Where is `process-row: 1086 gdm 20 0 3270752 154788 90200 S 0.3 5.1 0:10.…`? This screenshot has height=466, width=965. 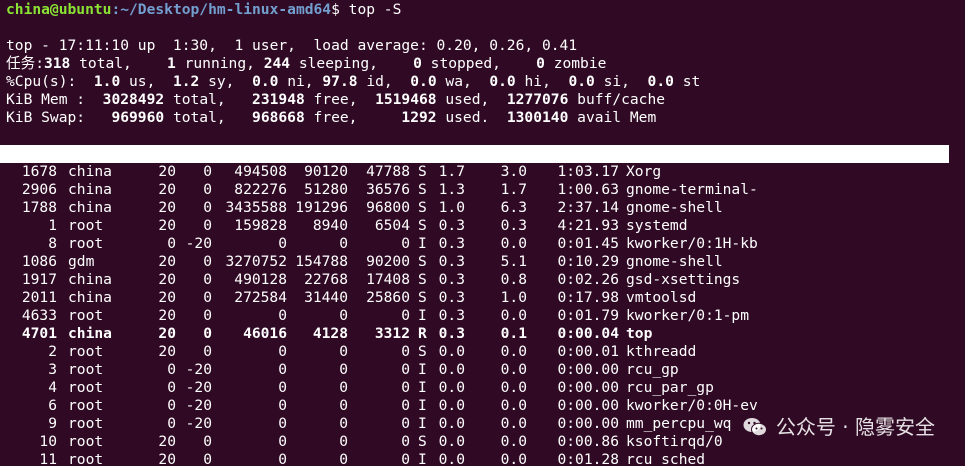 process-row: 1086 gdm 20 0 3270752 154788 90200 S 0.3 5.1 0:10.… is located at coordinates (482, 262).